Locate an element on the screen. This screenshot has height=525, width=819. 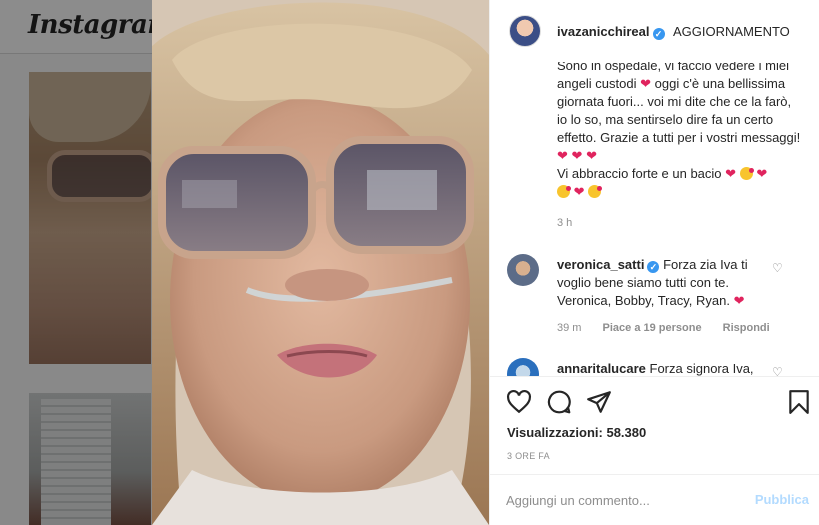
comment-username: veronica_satti is located at coordinates (600, 264).